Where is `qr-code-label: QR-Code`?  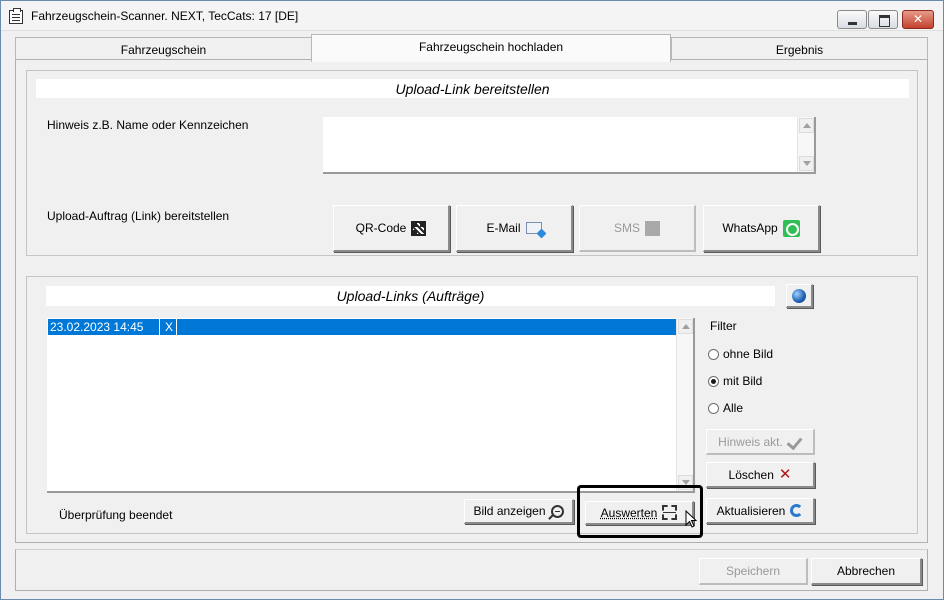
qr-code-label: QR-Code is located at coordinates (381, 228).